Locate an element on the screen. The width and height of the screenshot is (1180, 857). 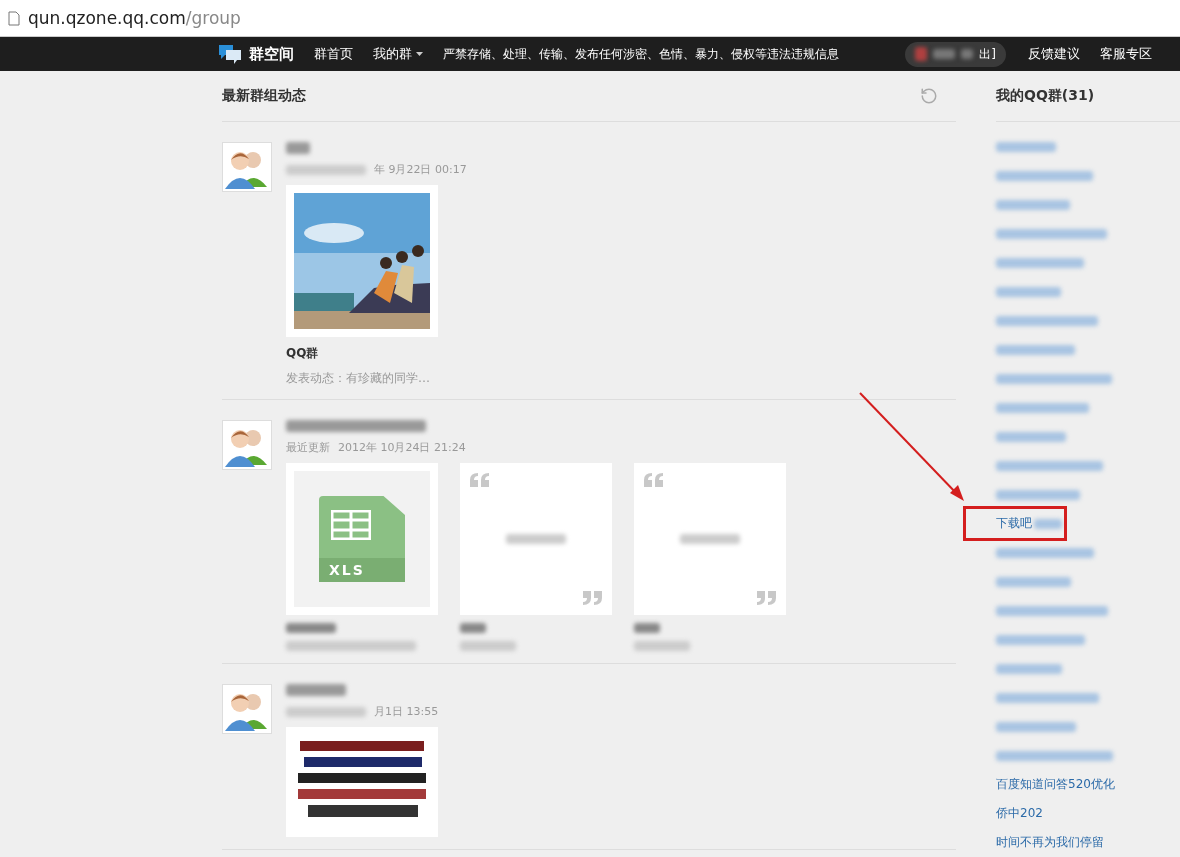
feed-title: 最新群组动态 is located at coordinates (264, 96).